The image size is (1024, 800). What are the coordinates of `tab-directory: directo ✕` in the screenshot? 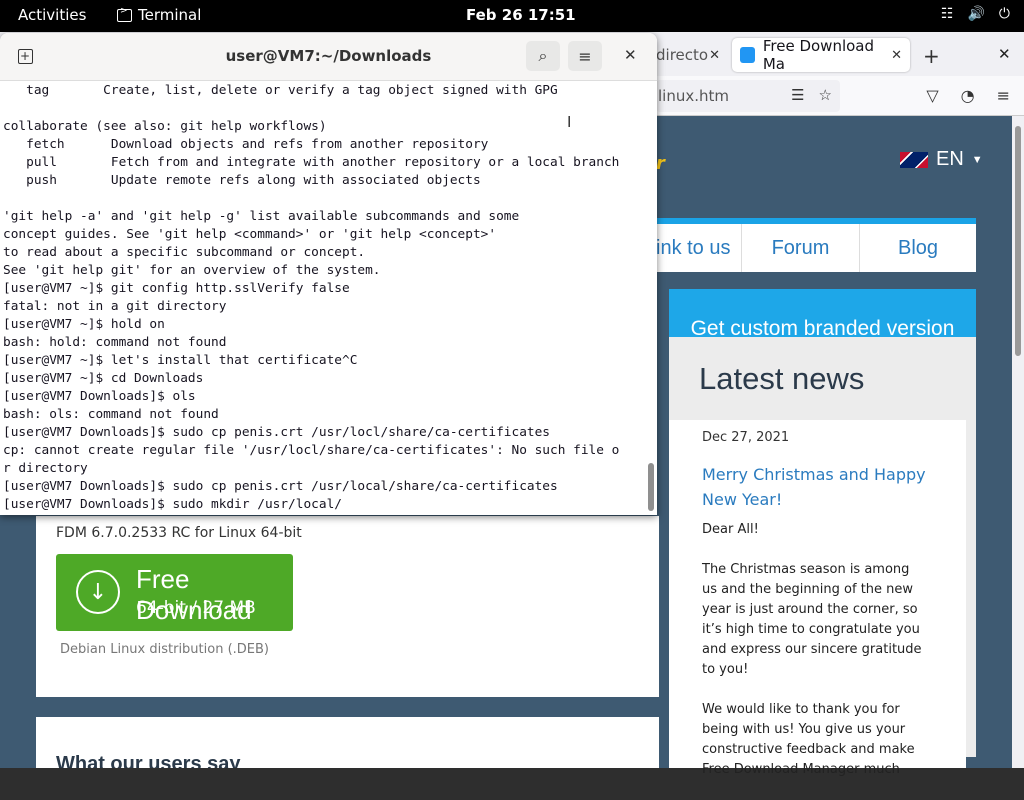 It's located at (692, 55).